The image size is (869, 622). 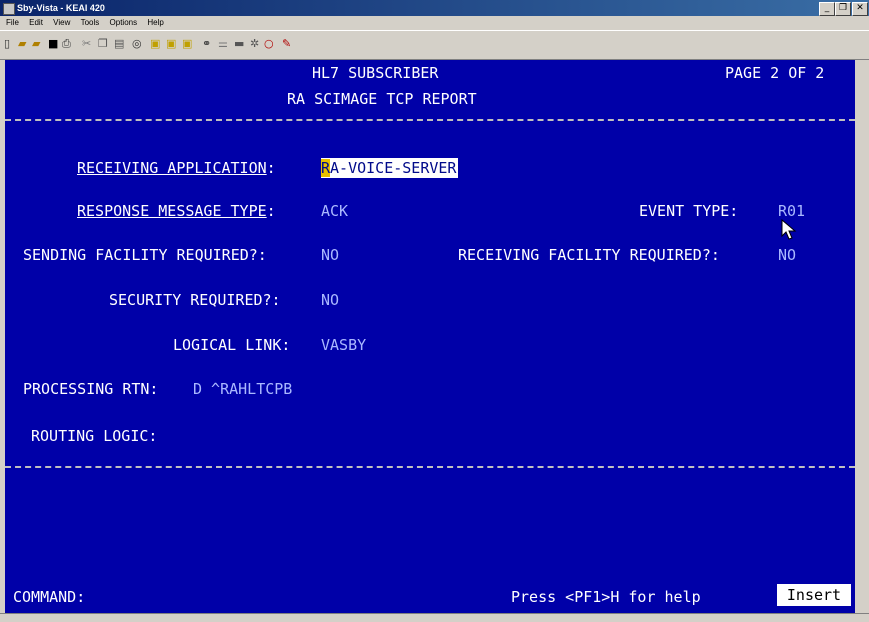 I want to click on window-title-bar: Sby-Vista - KEAI 420 _ ❐ ✕, so click(x=434, y=8).